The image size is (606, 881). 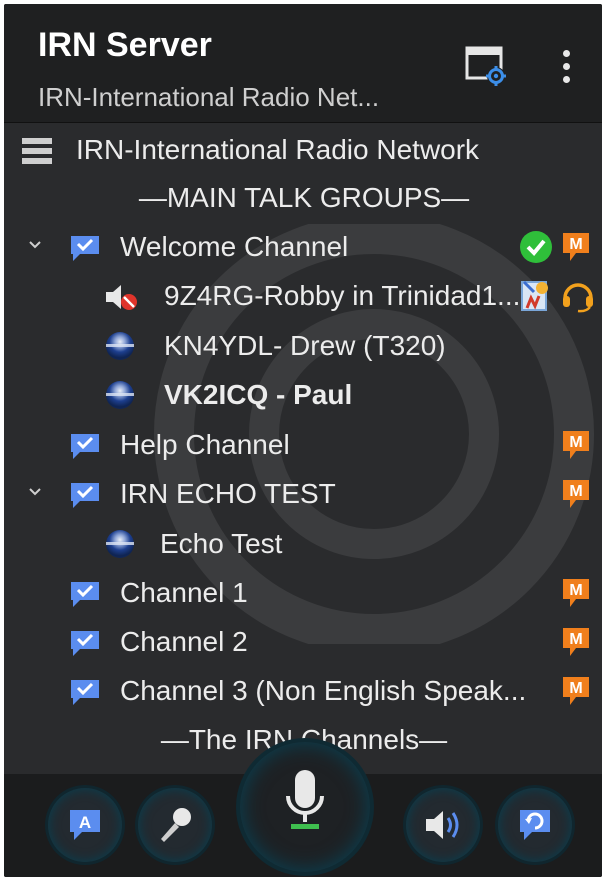 I want to click on channel-welcome: Welcome Channel M, so click(x=303, y=247).